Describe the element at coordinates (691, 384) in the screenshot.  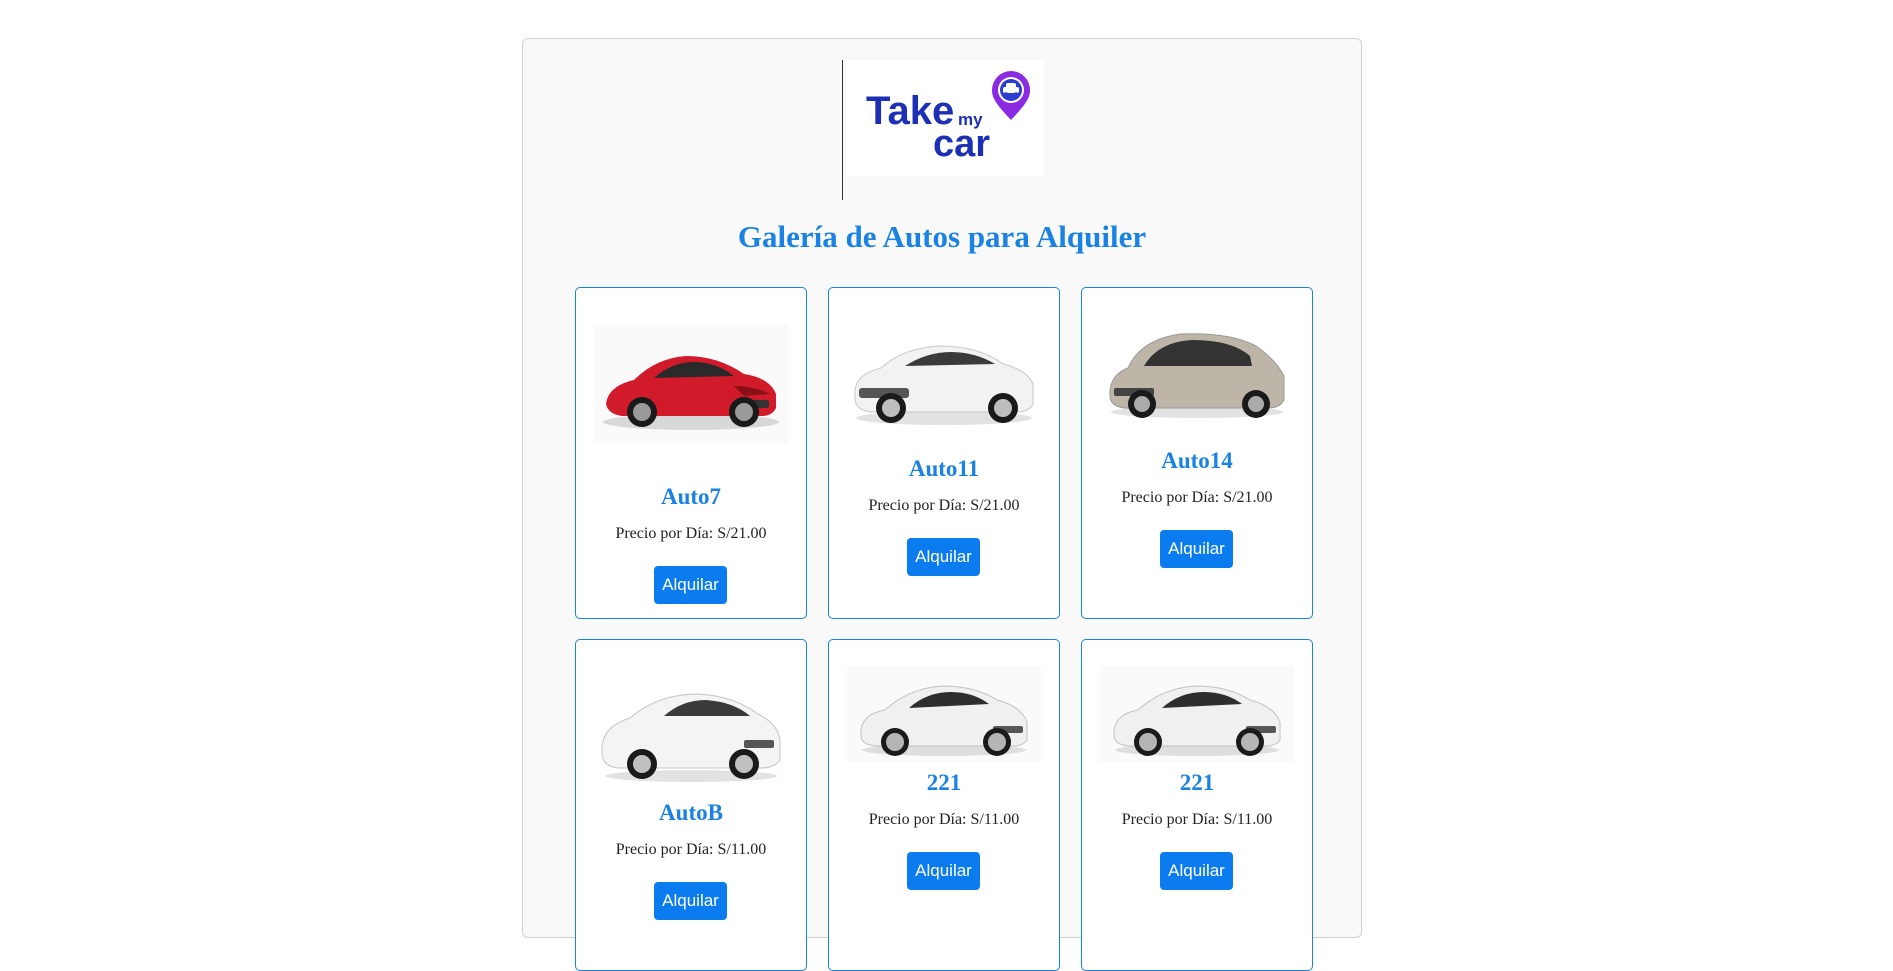
I see `red-sports-car-image` at that location.